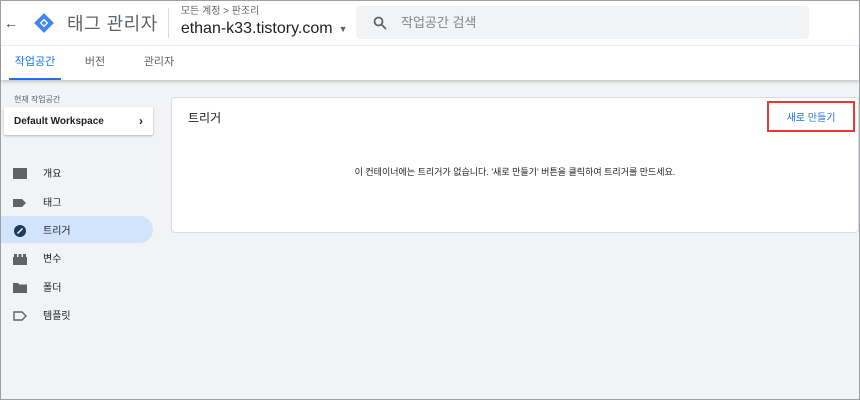 The width and height of the screenshot is (860, 400). I want to click on app-title: 태그 관리자, so click(112, 24).